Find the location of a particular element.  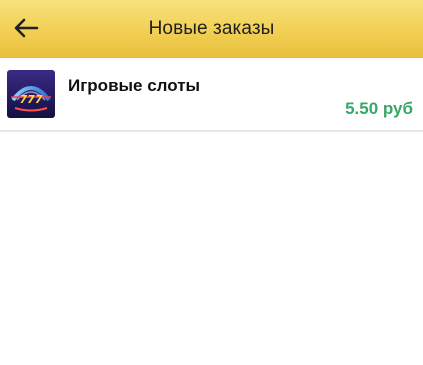

slots-app-logo: 777 is located at coordinates (31, 94).